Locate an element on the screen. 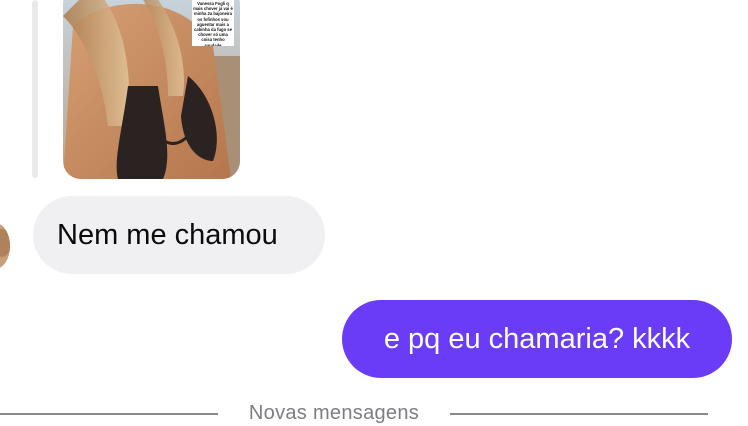 The image size is (748, 426). avatar-image is located at coordinates (5, 246).